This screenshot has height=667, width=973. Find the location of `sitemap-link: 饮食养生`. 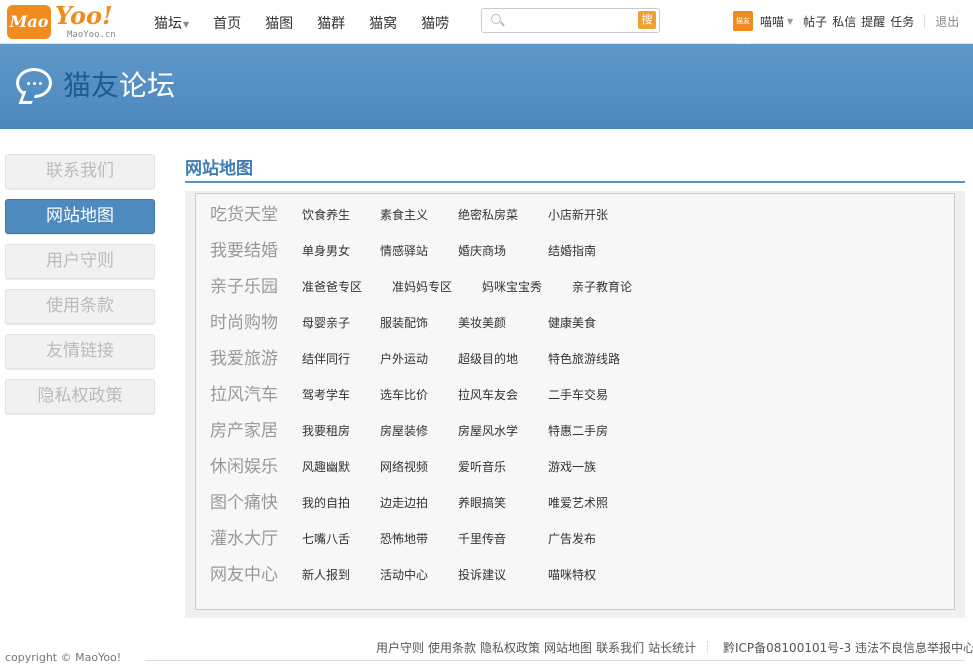

sitemap-link: 饮食养生 is located at coordinates (326, 215).